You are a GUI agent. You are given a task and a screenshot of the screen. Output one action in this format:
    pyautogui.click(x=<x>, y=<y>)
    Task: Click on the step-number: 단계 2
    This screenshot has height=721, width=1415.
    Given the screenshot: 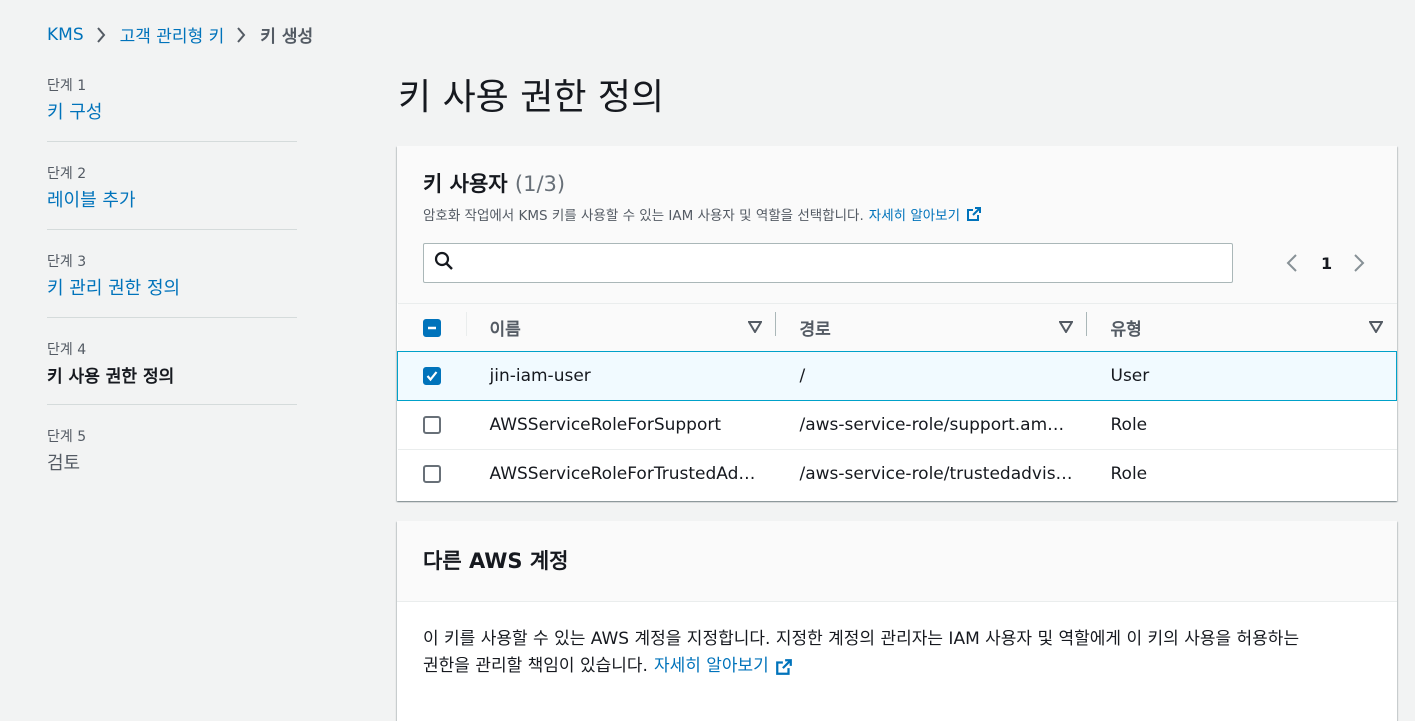 What is the action you would take?
    pyautogui.click(x=67, y=174)
    